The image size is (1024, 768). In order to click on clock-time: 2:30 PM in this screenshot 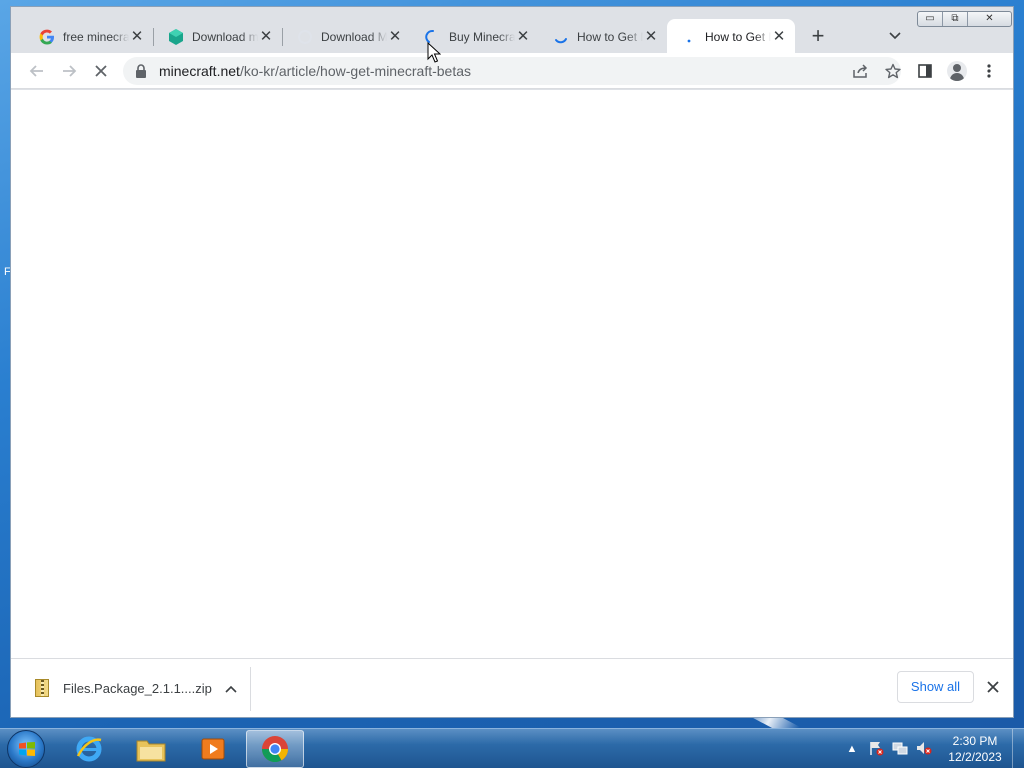, I will do `click(975, 741)`.